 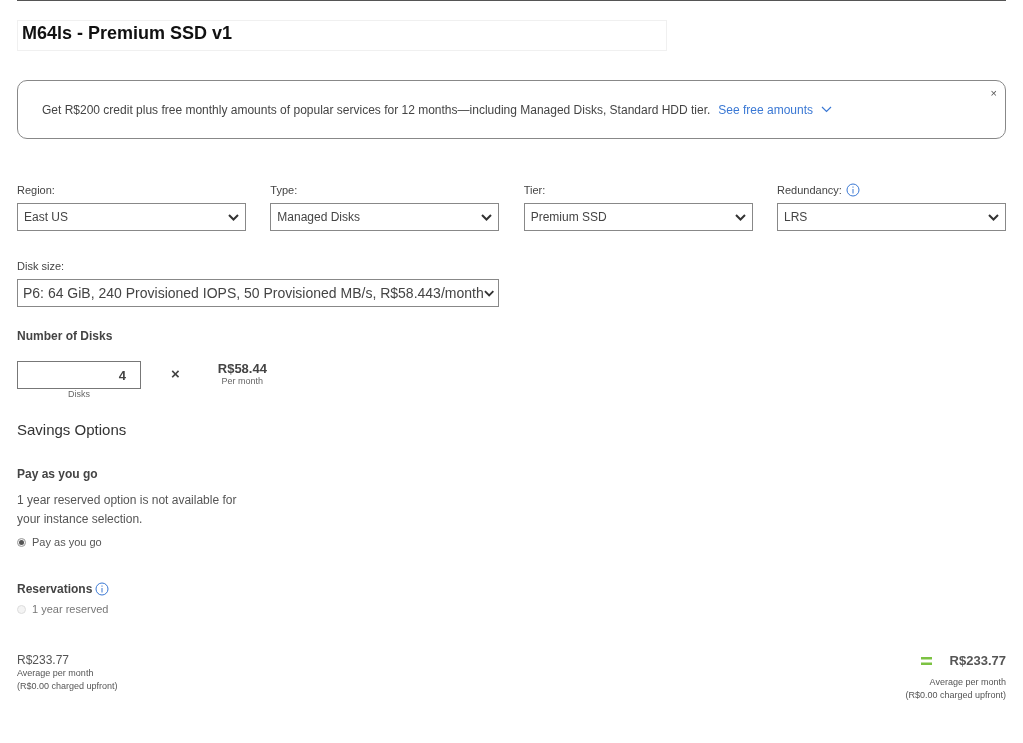 I want to click on radio-option: Pay as you go, so click(x=59, y=542).